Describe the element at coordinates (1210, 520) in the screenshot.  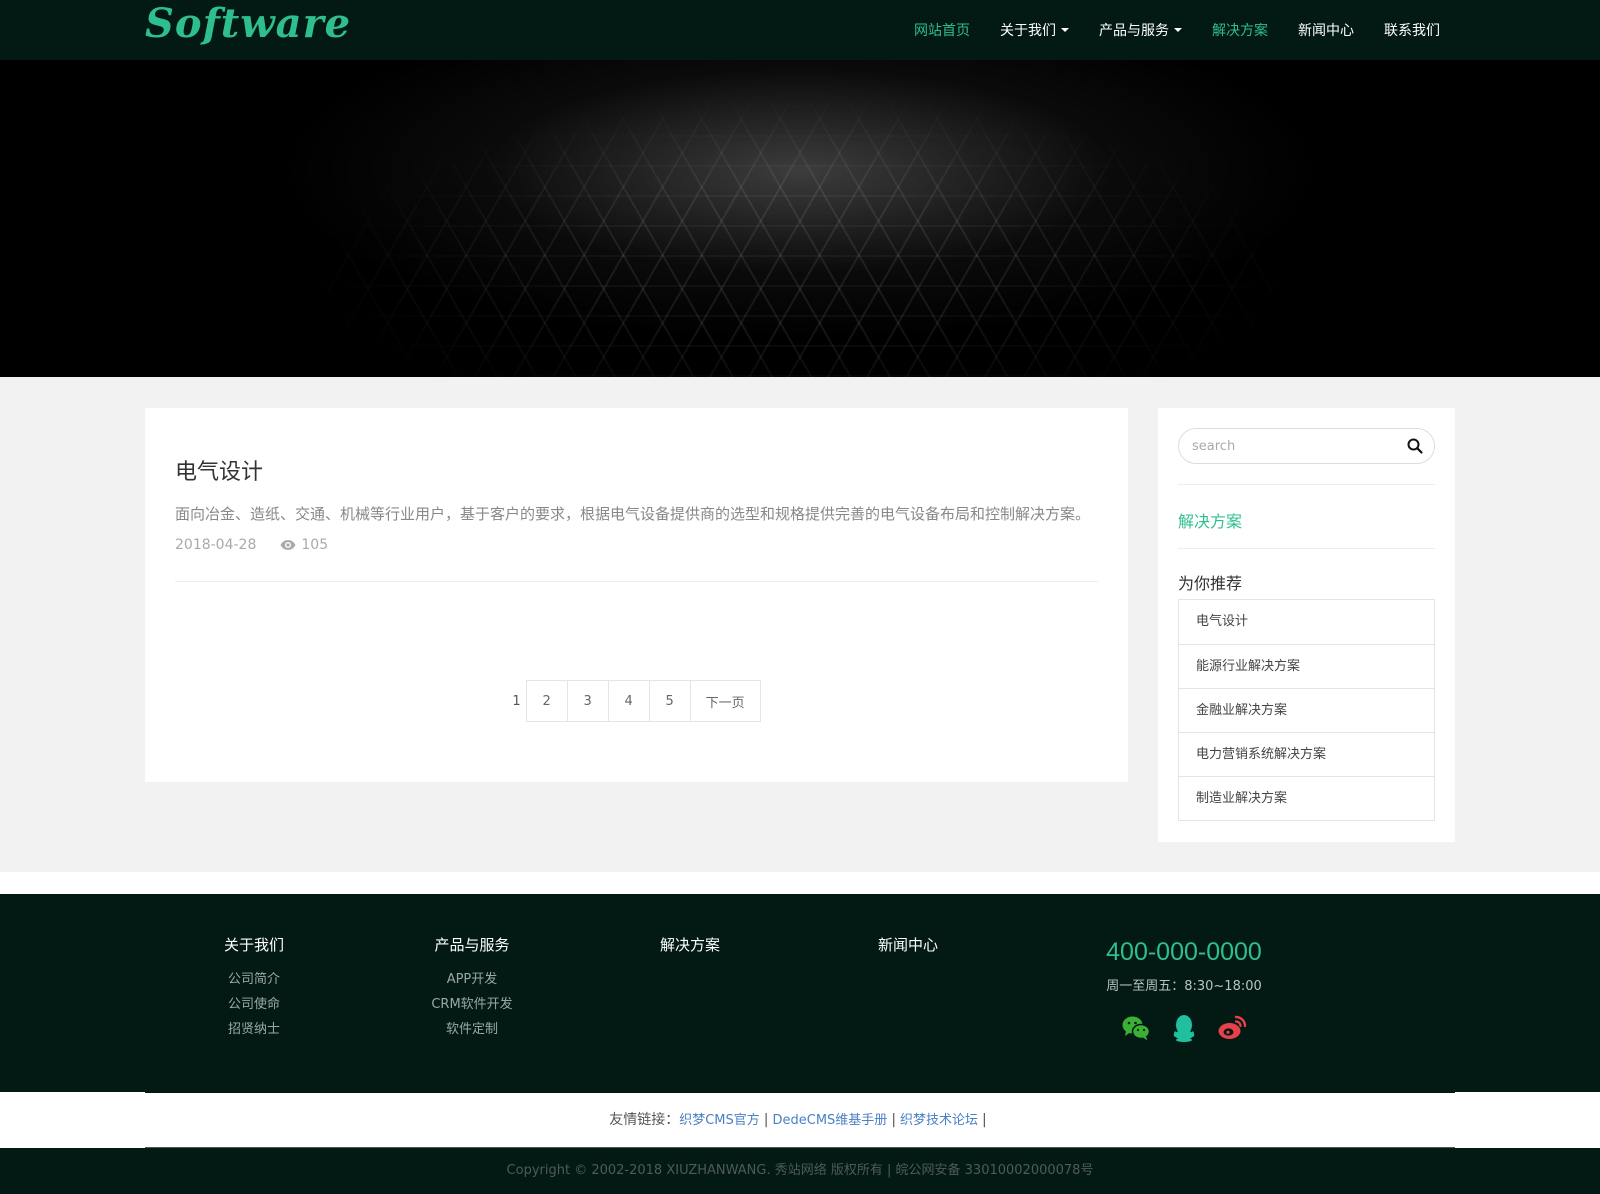
I see `sidebar-category-link: 解决方案` at that location.